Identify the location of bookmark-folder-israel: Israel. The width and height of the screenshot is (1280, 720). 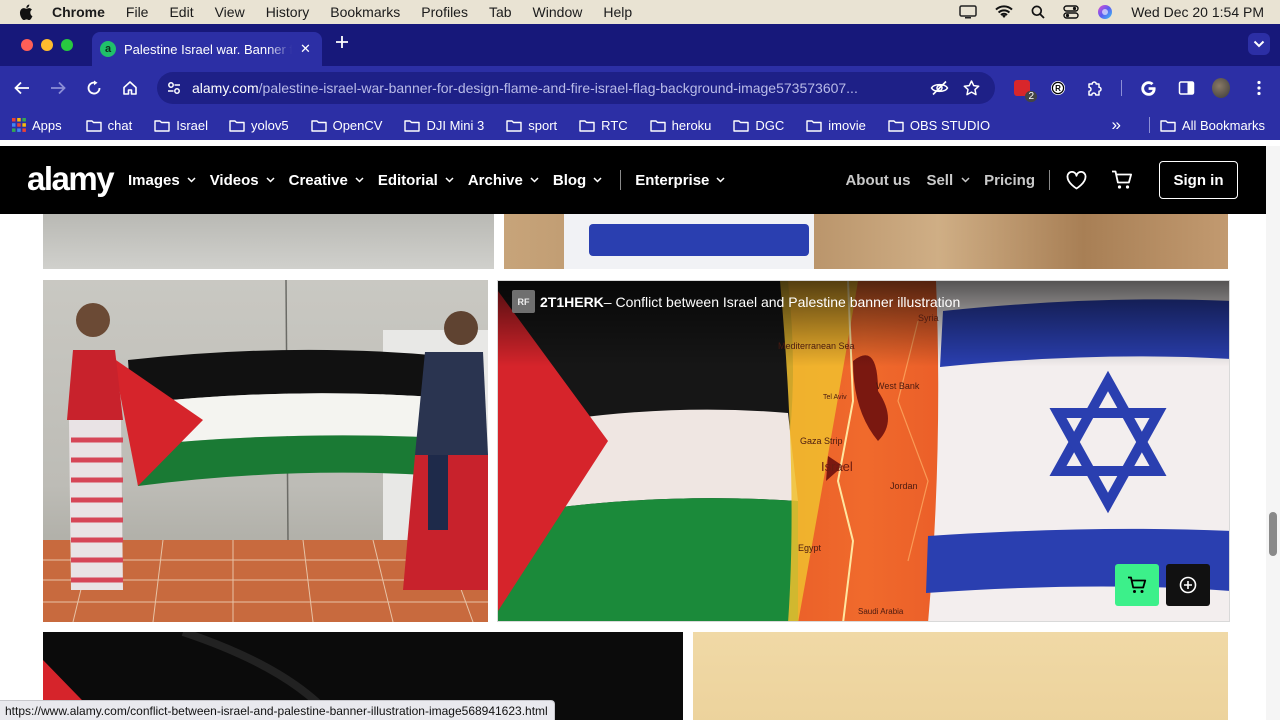
(181, 125).